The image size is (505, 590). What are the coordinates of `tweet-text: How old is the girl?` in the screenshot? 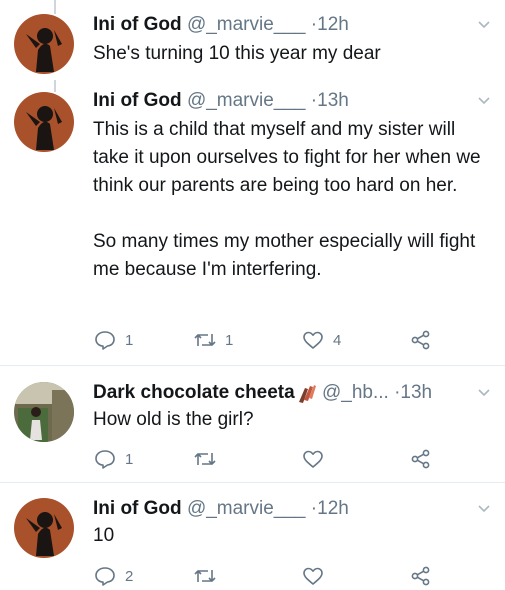 It's located at (173, 419).